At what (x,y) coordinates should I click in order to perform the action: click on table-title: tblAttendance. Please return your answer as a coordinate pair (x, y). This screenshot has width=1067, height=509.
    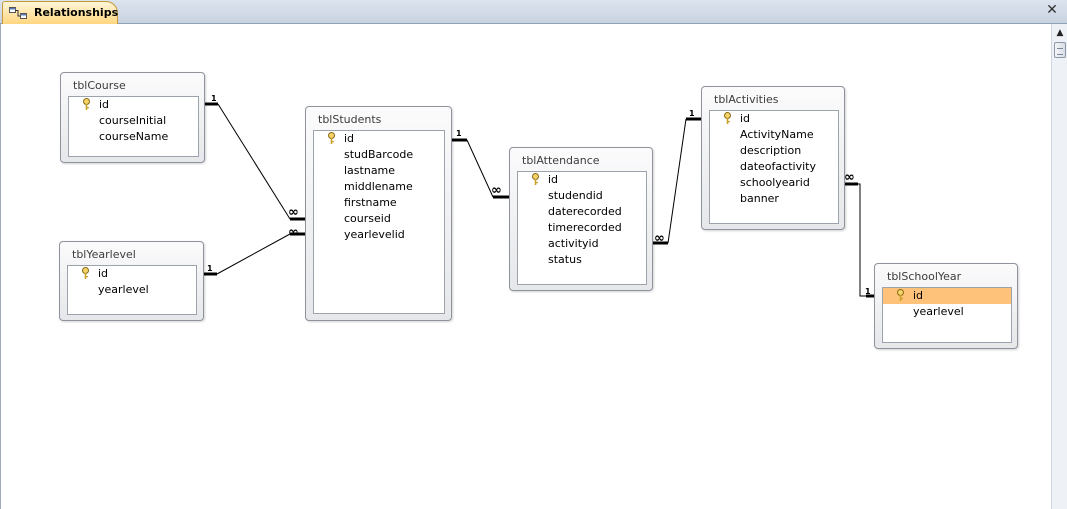
    Looking at the image, I should click on (561, 160).